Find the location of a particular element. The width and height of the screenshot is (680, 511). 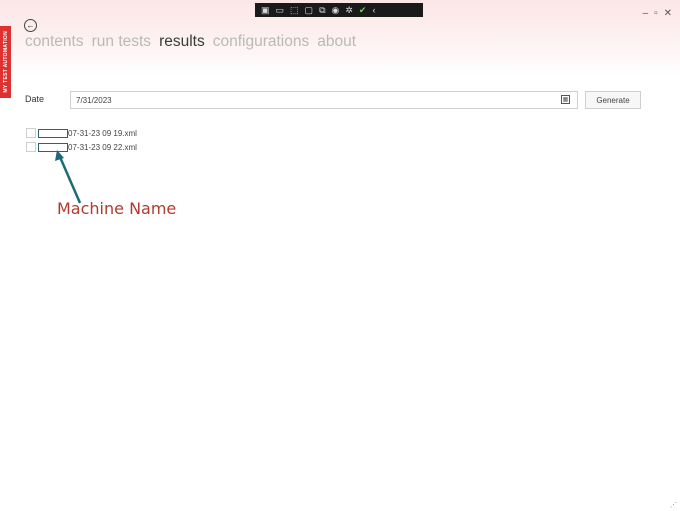

annotation-arrow is located at coordinates (68, 177).